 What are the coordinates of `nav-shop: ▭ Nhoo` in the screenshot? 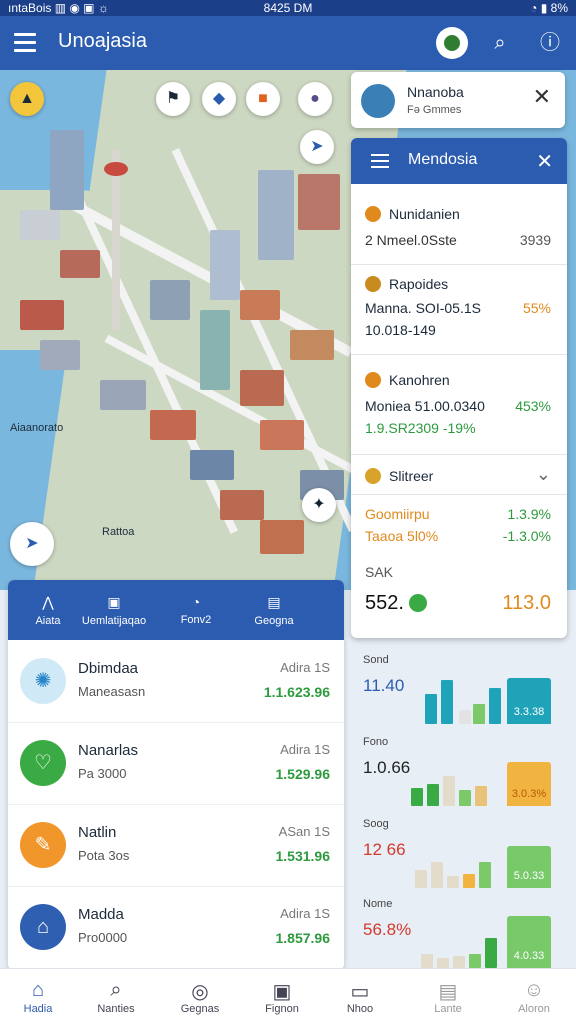 It's located at (360, 997).